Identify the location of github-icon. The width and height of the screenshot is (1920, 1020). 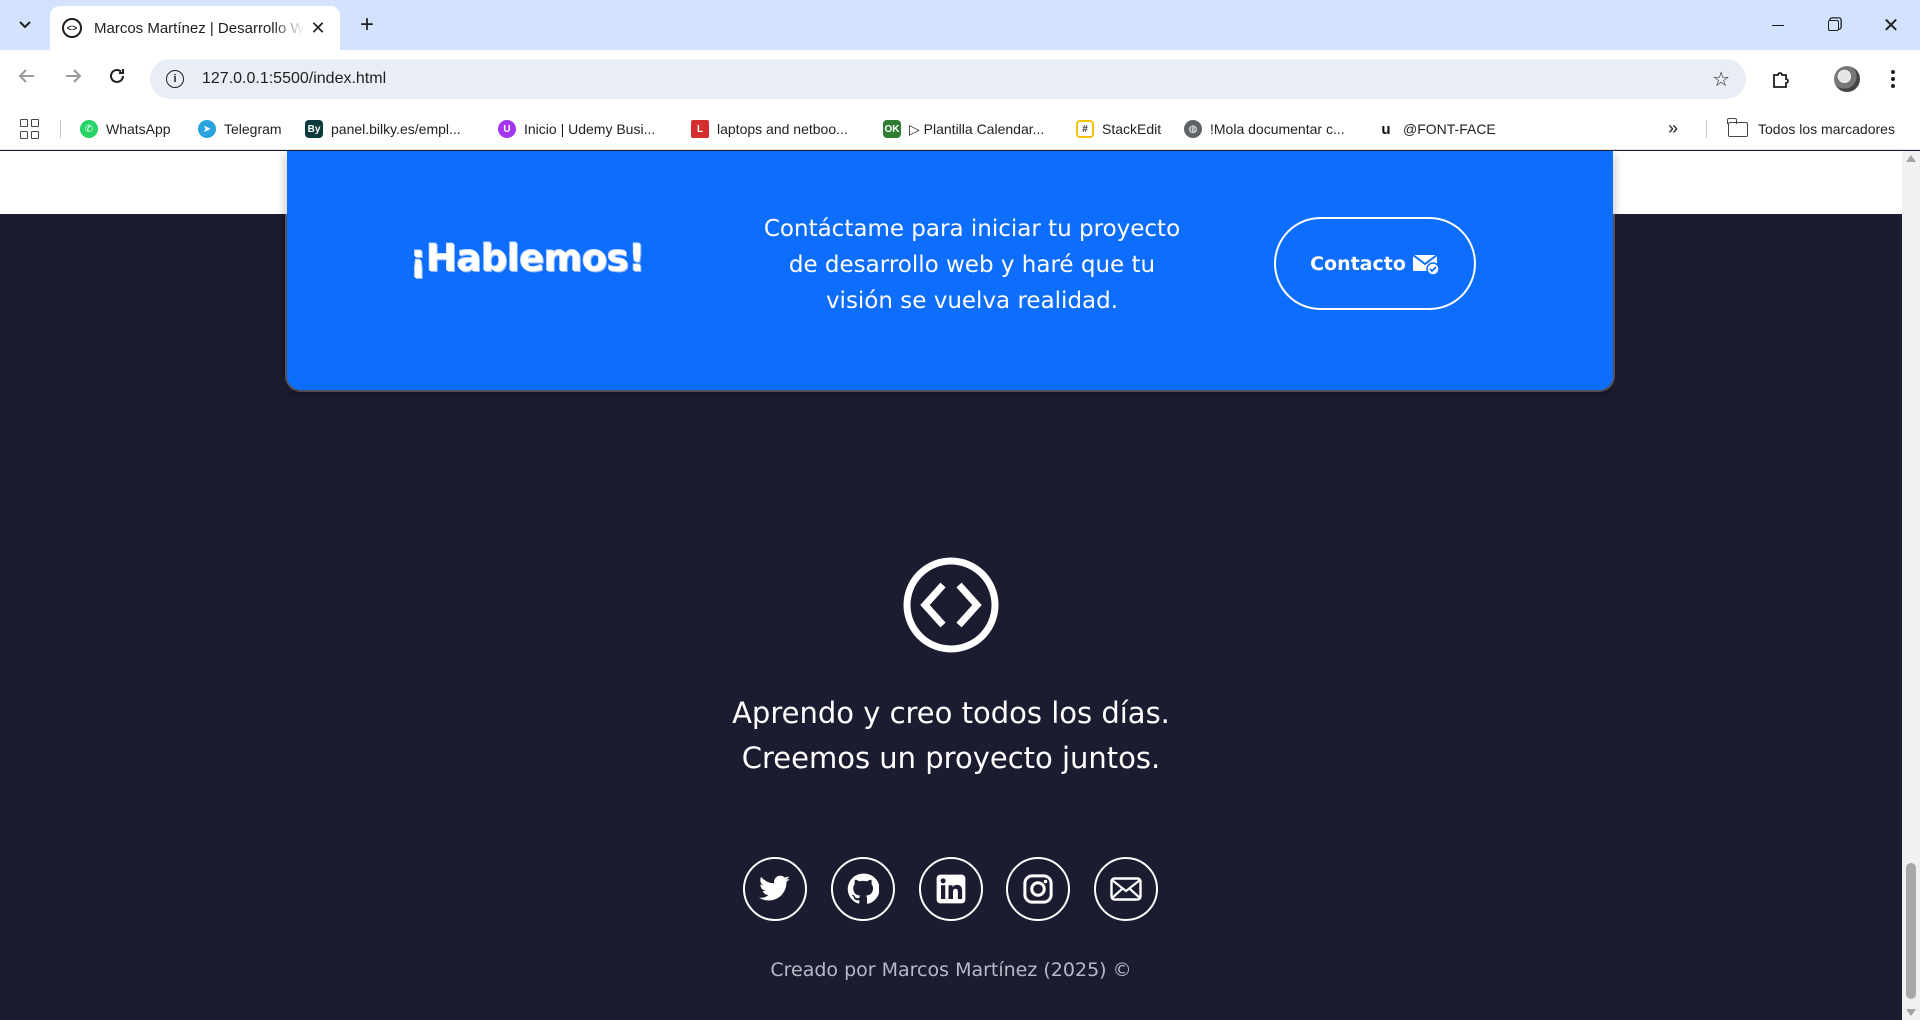
(863, 888).